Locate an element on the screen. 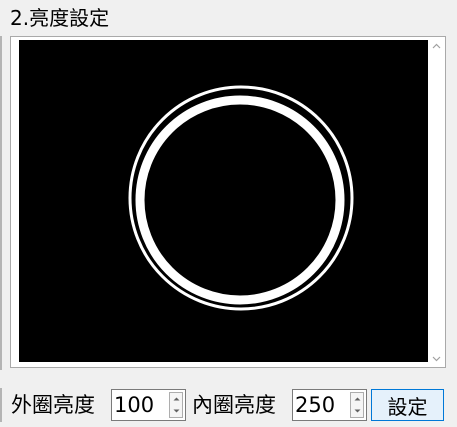 The height and width of the screenshot is (427, 457). inner-brightness-stepper: 250 is located at coordinates (329, 405).